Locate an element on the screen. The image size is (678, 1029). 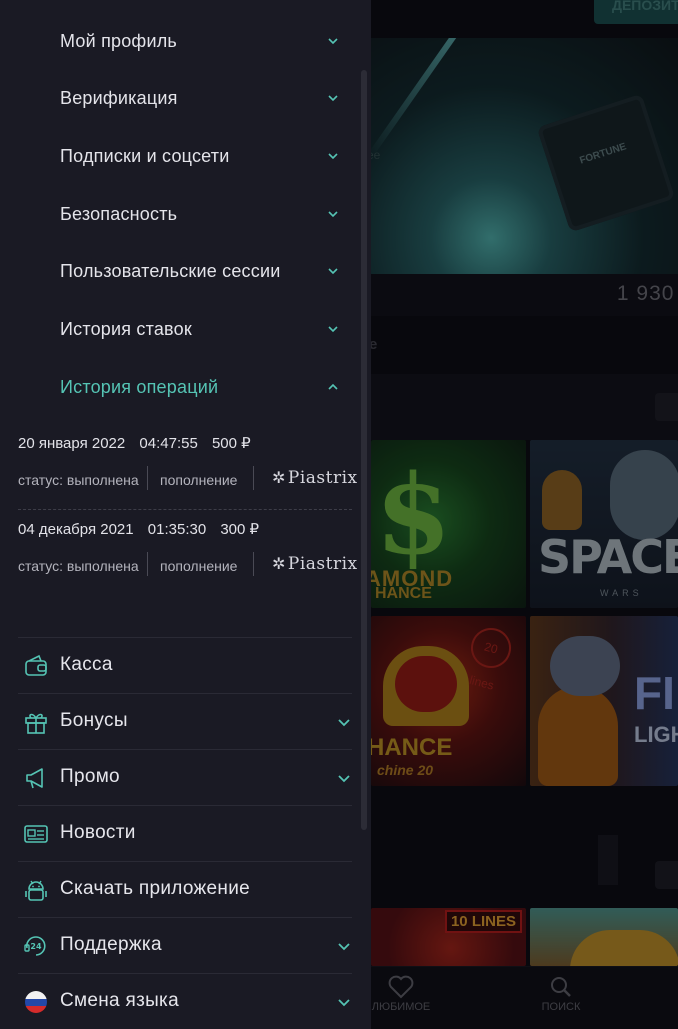
accordion-operation-history: История операций is located at coordinates (176, 387).